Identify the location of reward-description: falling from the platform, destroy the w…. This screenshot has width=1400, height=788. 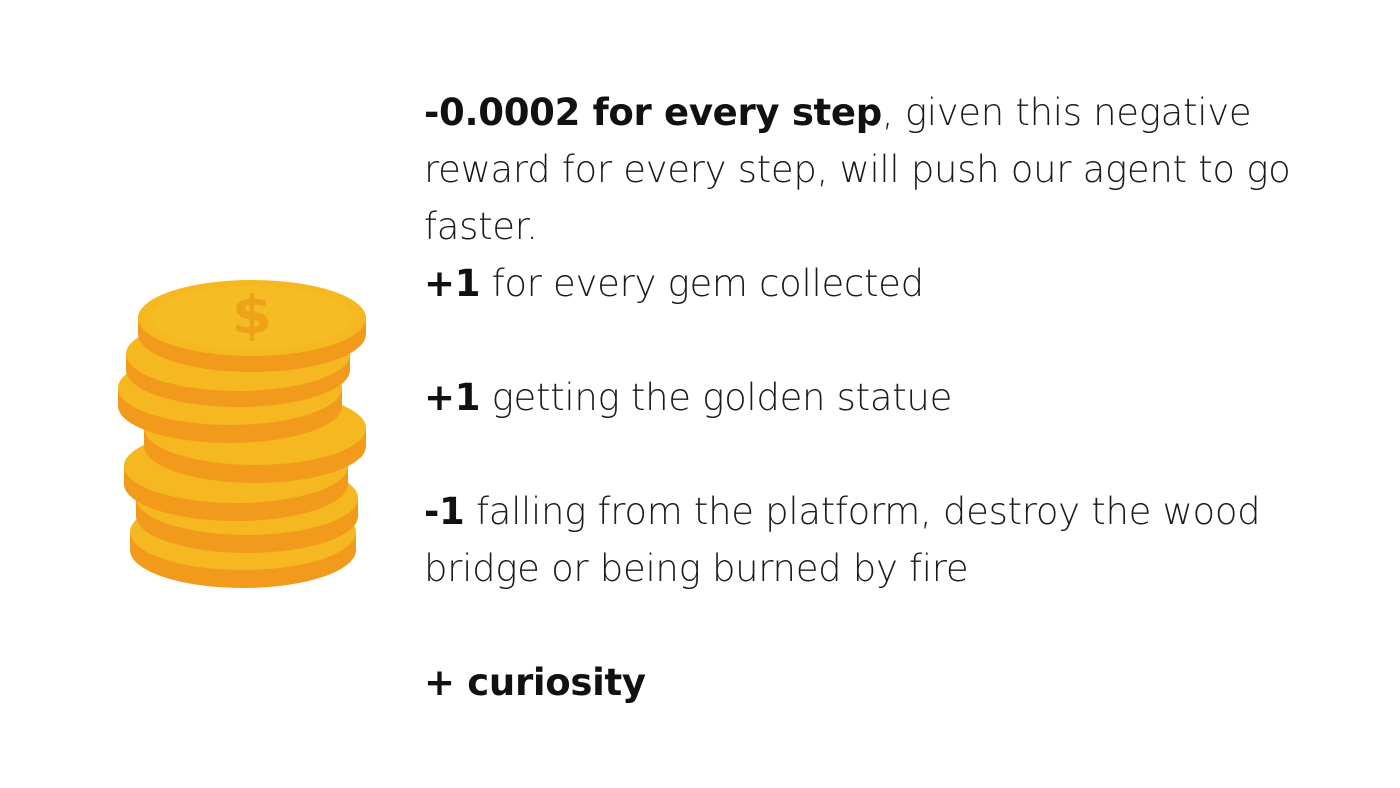
(842, 540).